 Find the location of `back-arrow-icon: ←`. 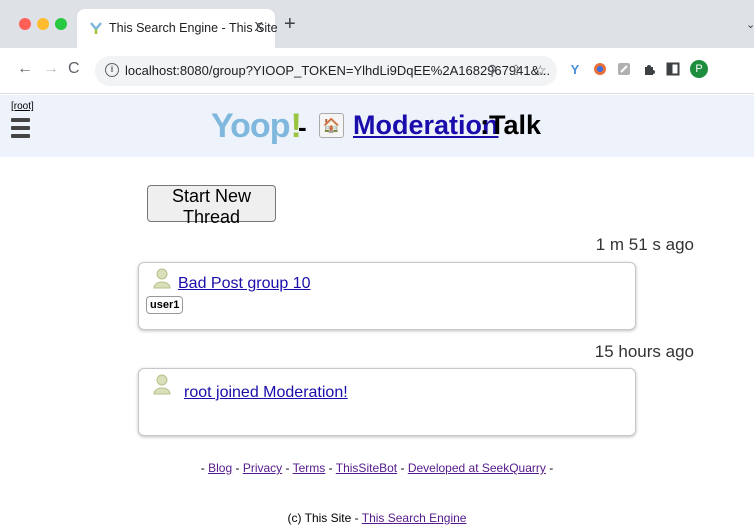

back-arrow-icon: ← is located at coordinates (25, 69).